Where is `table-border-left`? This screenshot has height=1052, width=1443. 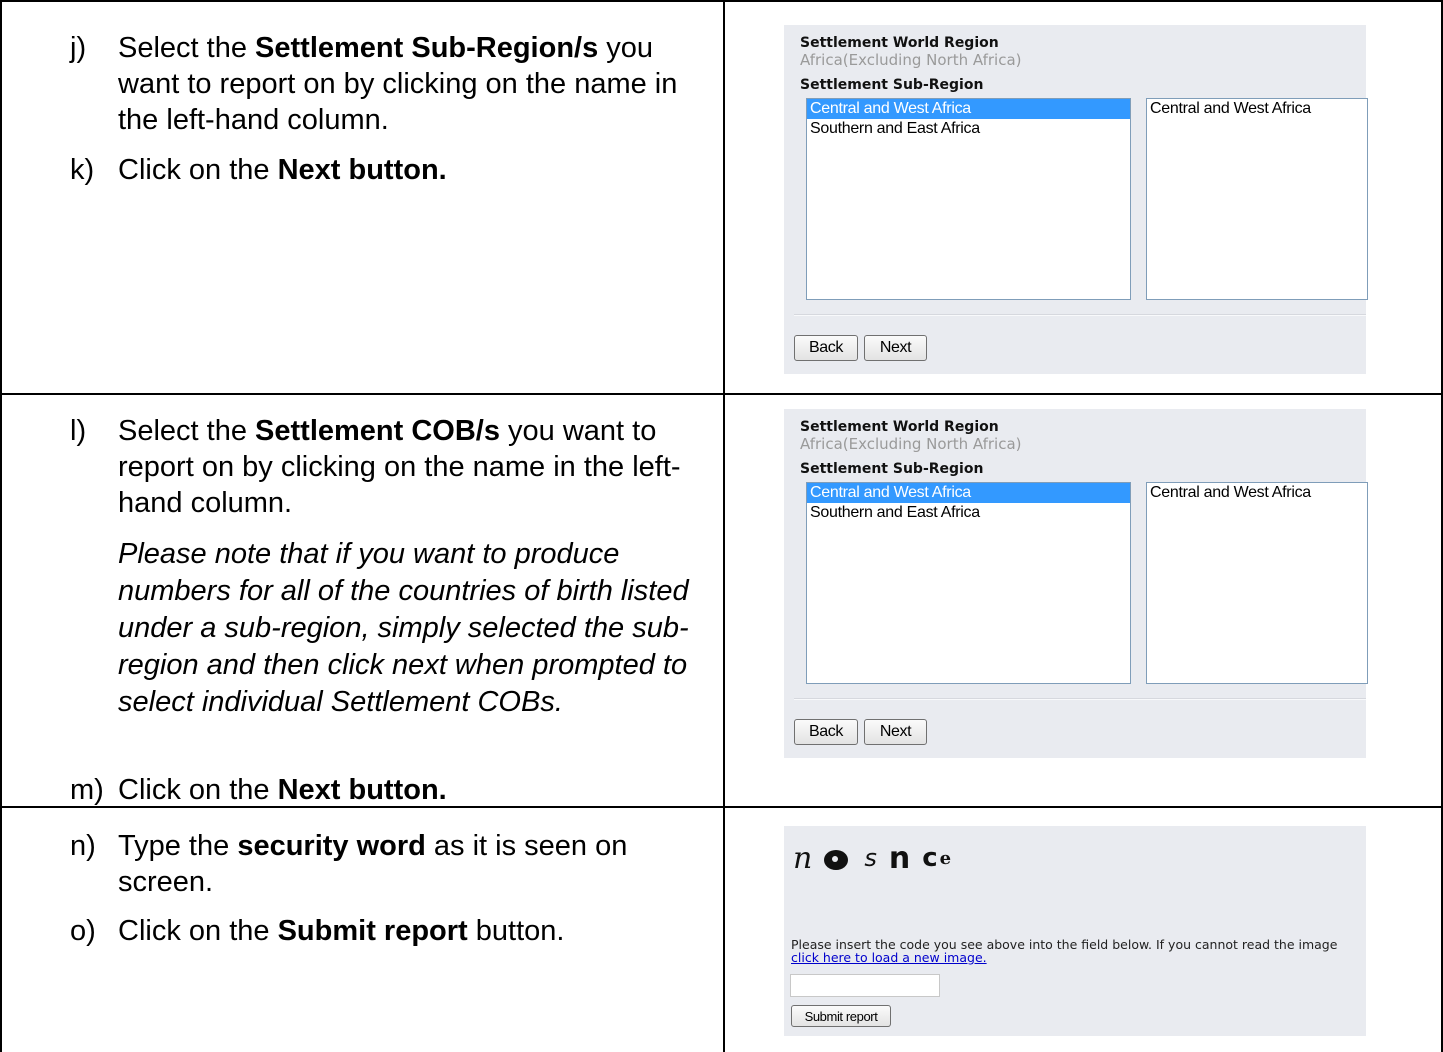
table-border-left is located at coordinates (1, 526).